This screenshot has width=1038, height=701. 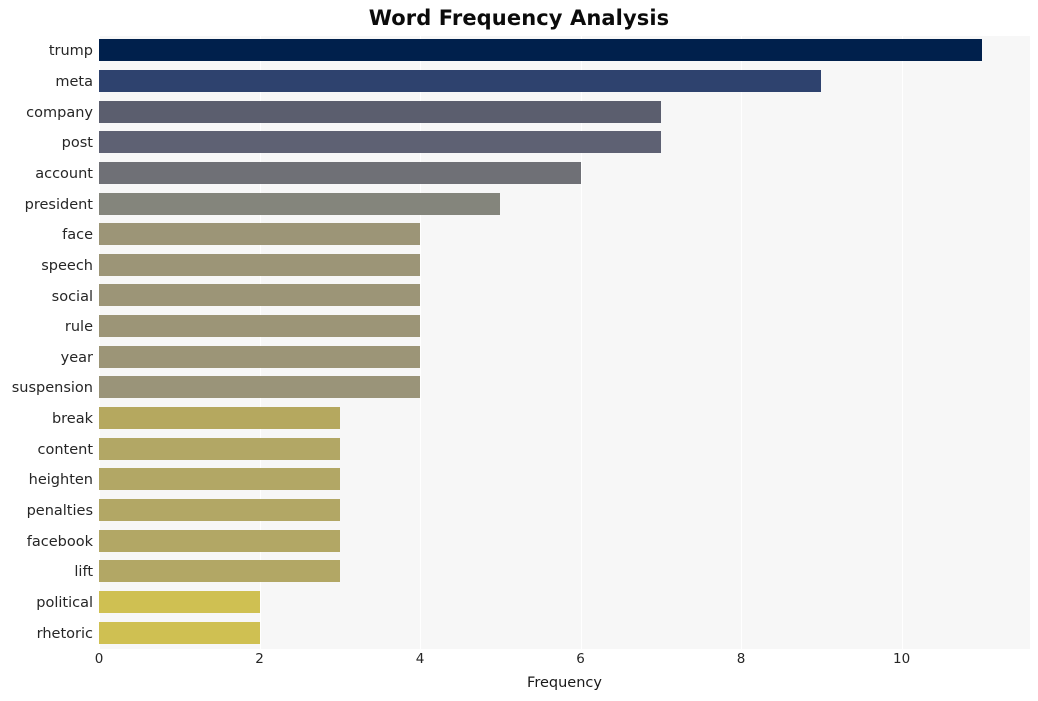 I want to click on bar-lift, so click(x=219, y=571).